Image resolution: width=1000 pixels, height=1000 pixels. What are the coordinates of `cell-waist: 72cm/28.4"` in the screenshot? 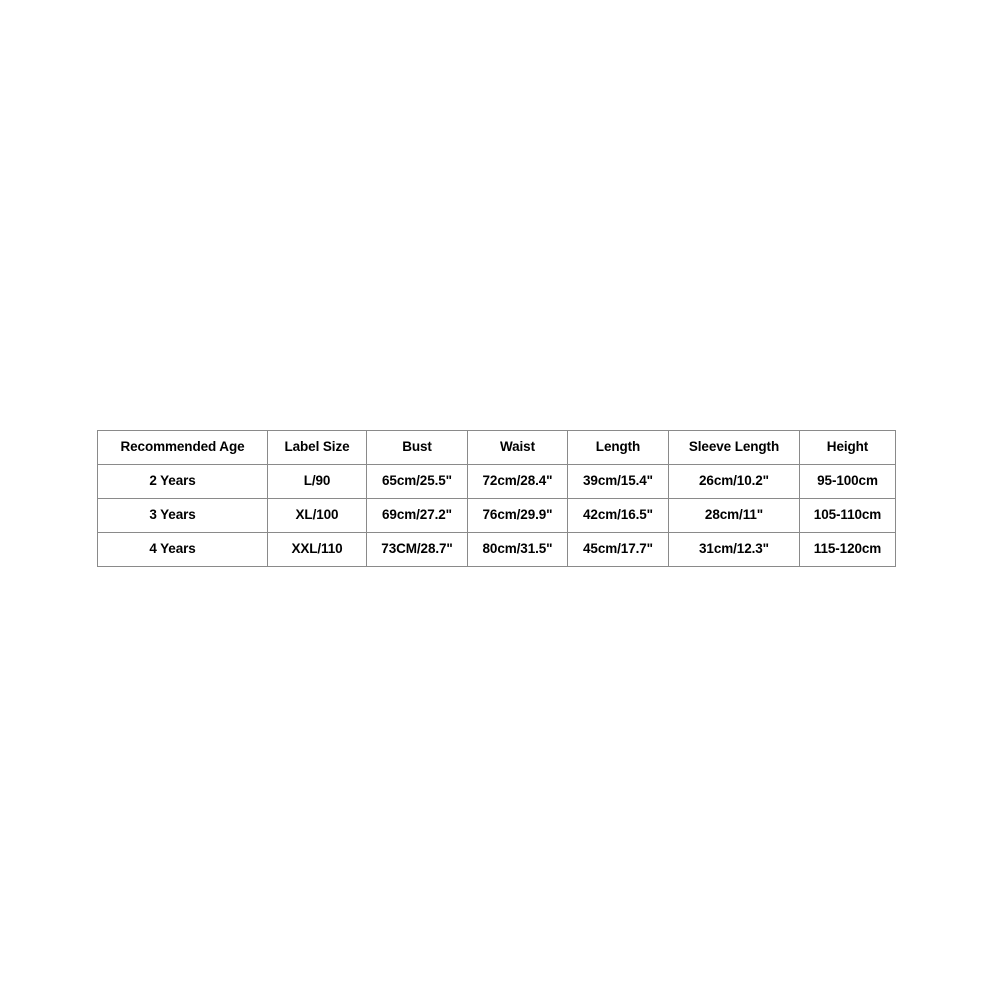 It's located at (517, 481).